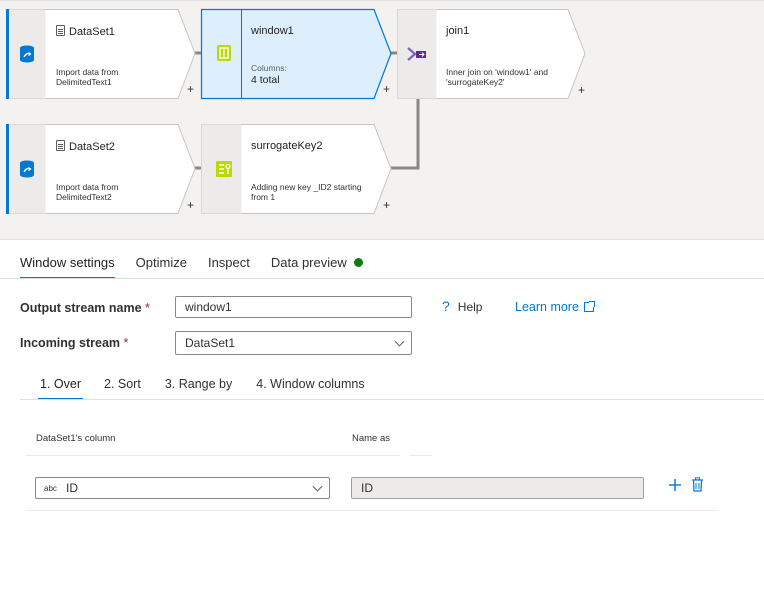 The width and height of the screenshot is (764, 607). I want to click on delete-row-button, so click(697, 484).